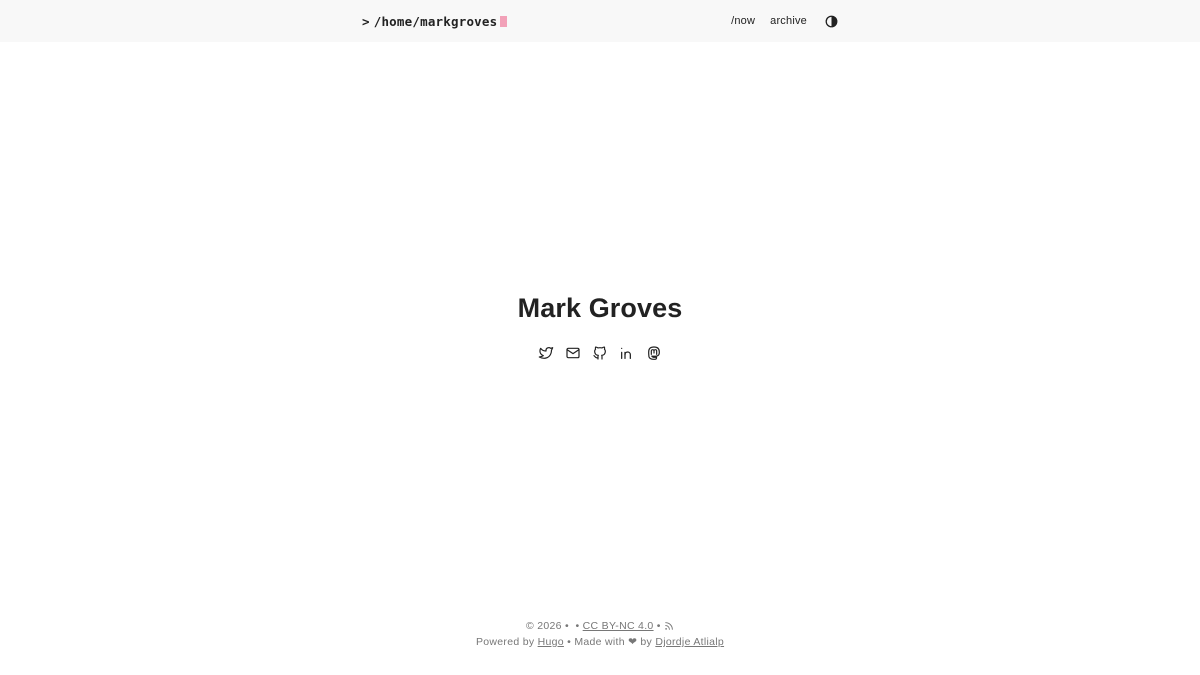 This screenshot has height=675, width=1200. I want to click on hugo-link: Hugo, so click(551, 642).